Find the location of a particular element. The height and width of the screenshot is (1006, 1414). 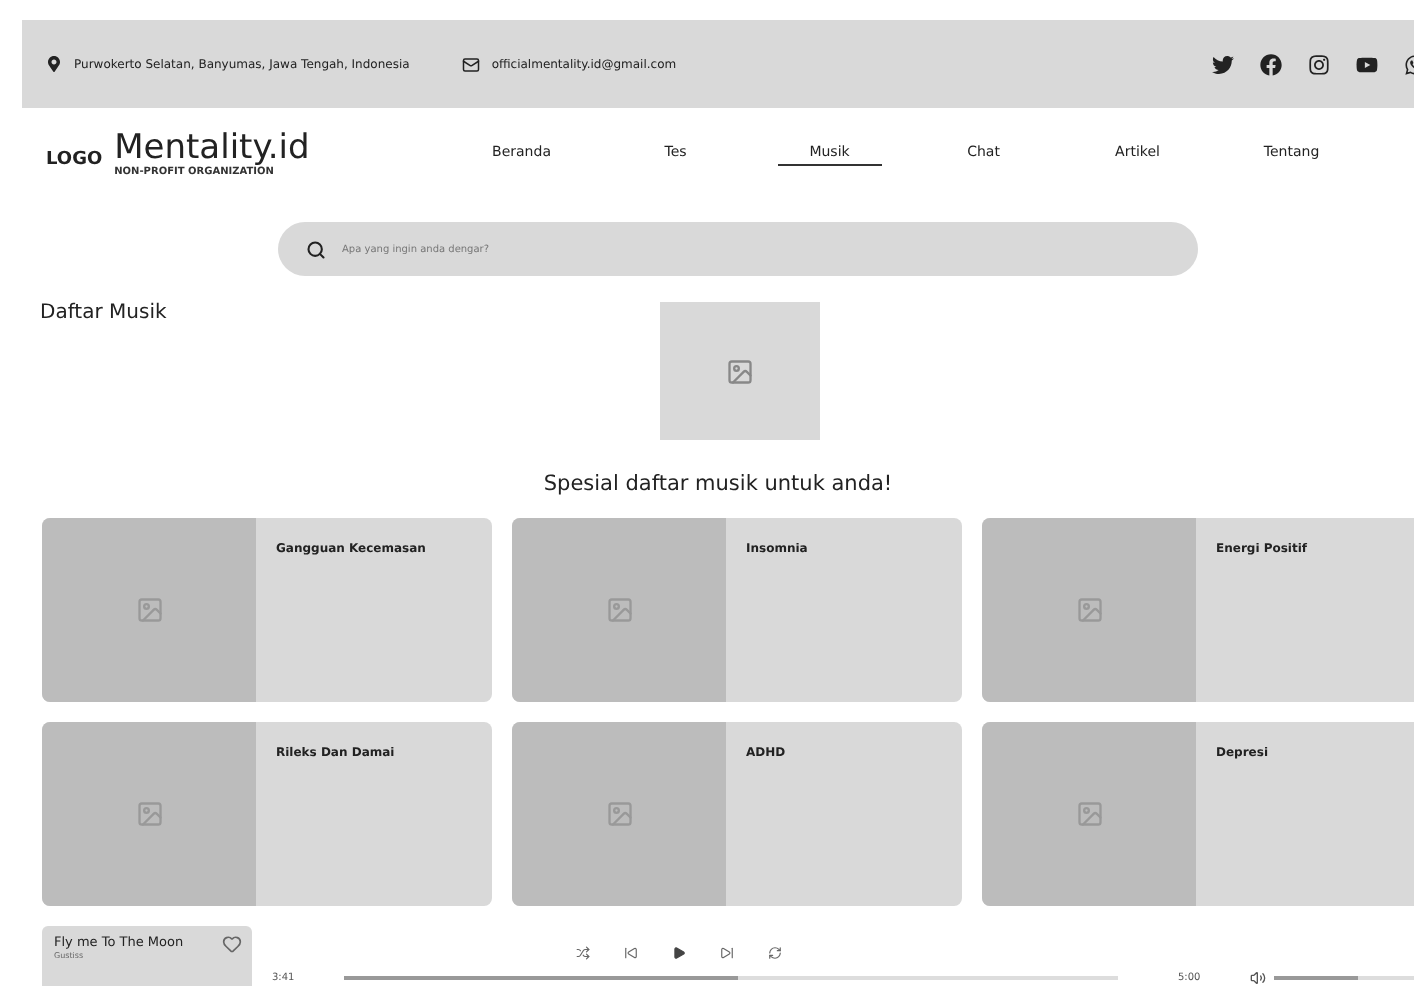

play-button is located at coordinates (679, 953).